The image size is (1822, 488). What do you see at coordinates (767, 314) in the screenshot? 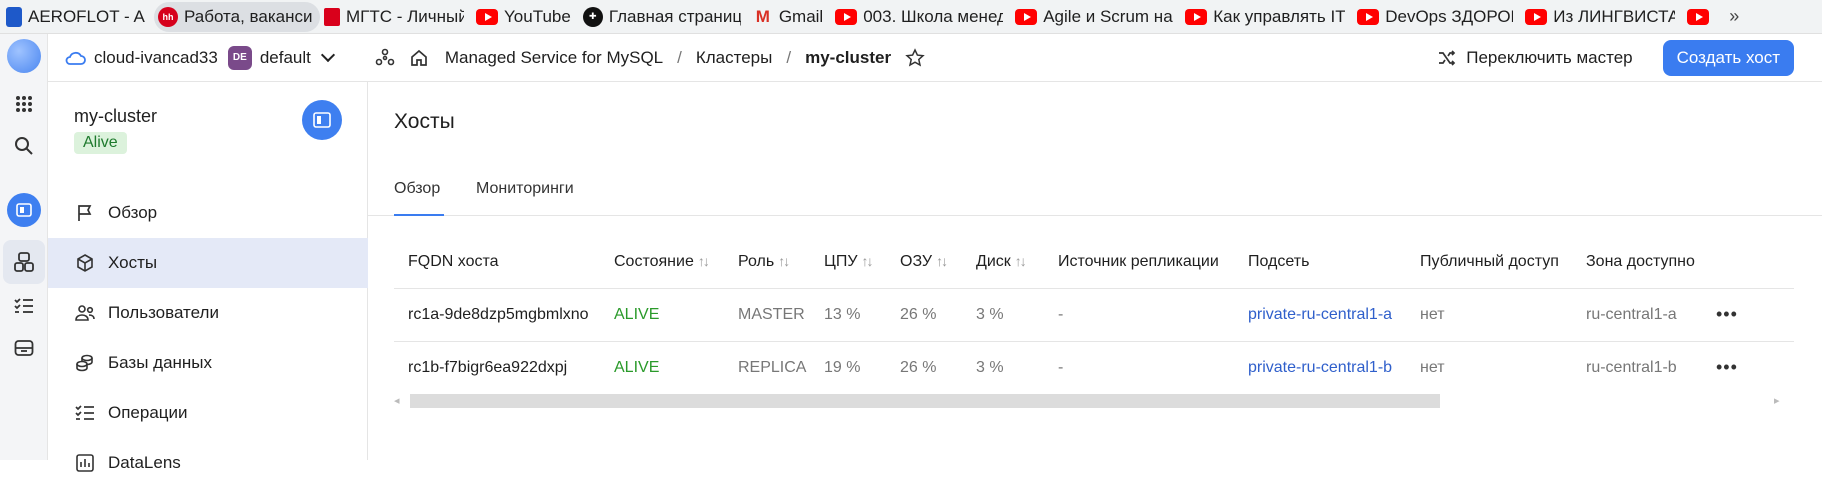
I see `host-role: MASTER` at bounding box center [767, 314].